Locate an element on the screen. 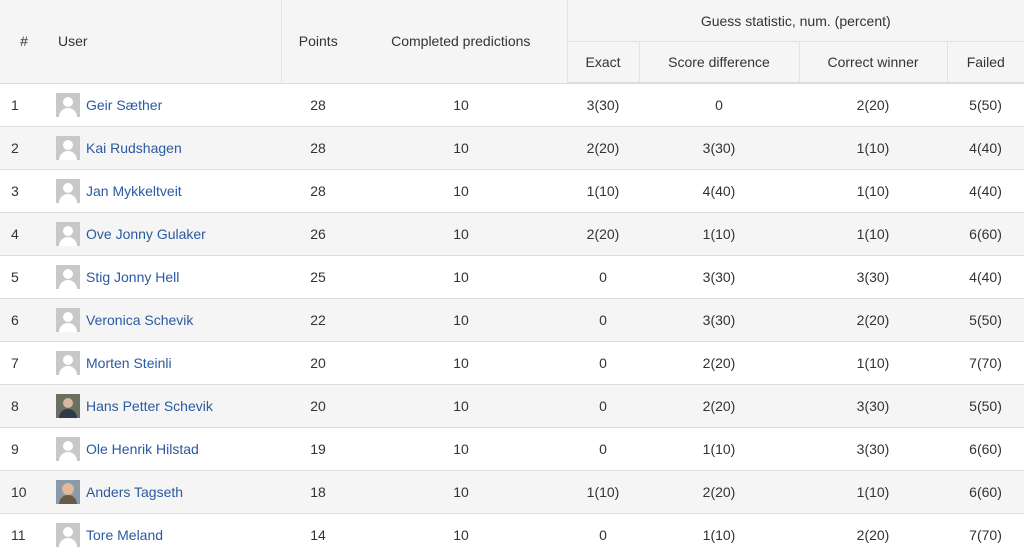  user-cell: Veronica Schevik is located at coordinates (164, 319).